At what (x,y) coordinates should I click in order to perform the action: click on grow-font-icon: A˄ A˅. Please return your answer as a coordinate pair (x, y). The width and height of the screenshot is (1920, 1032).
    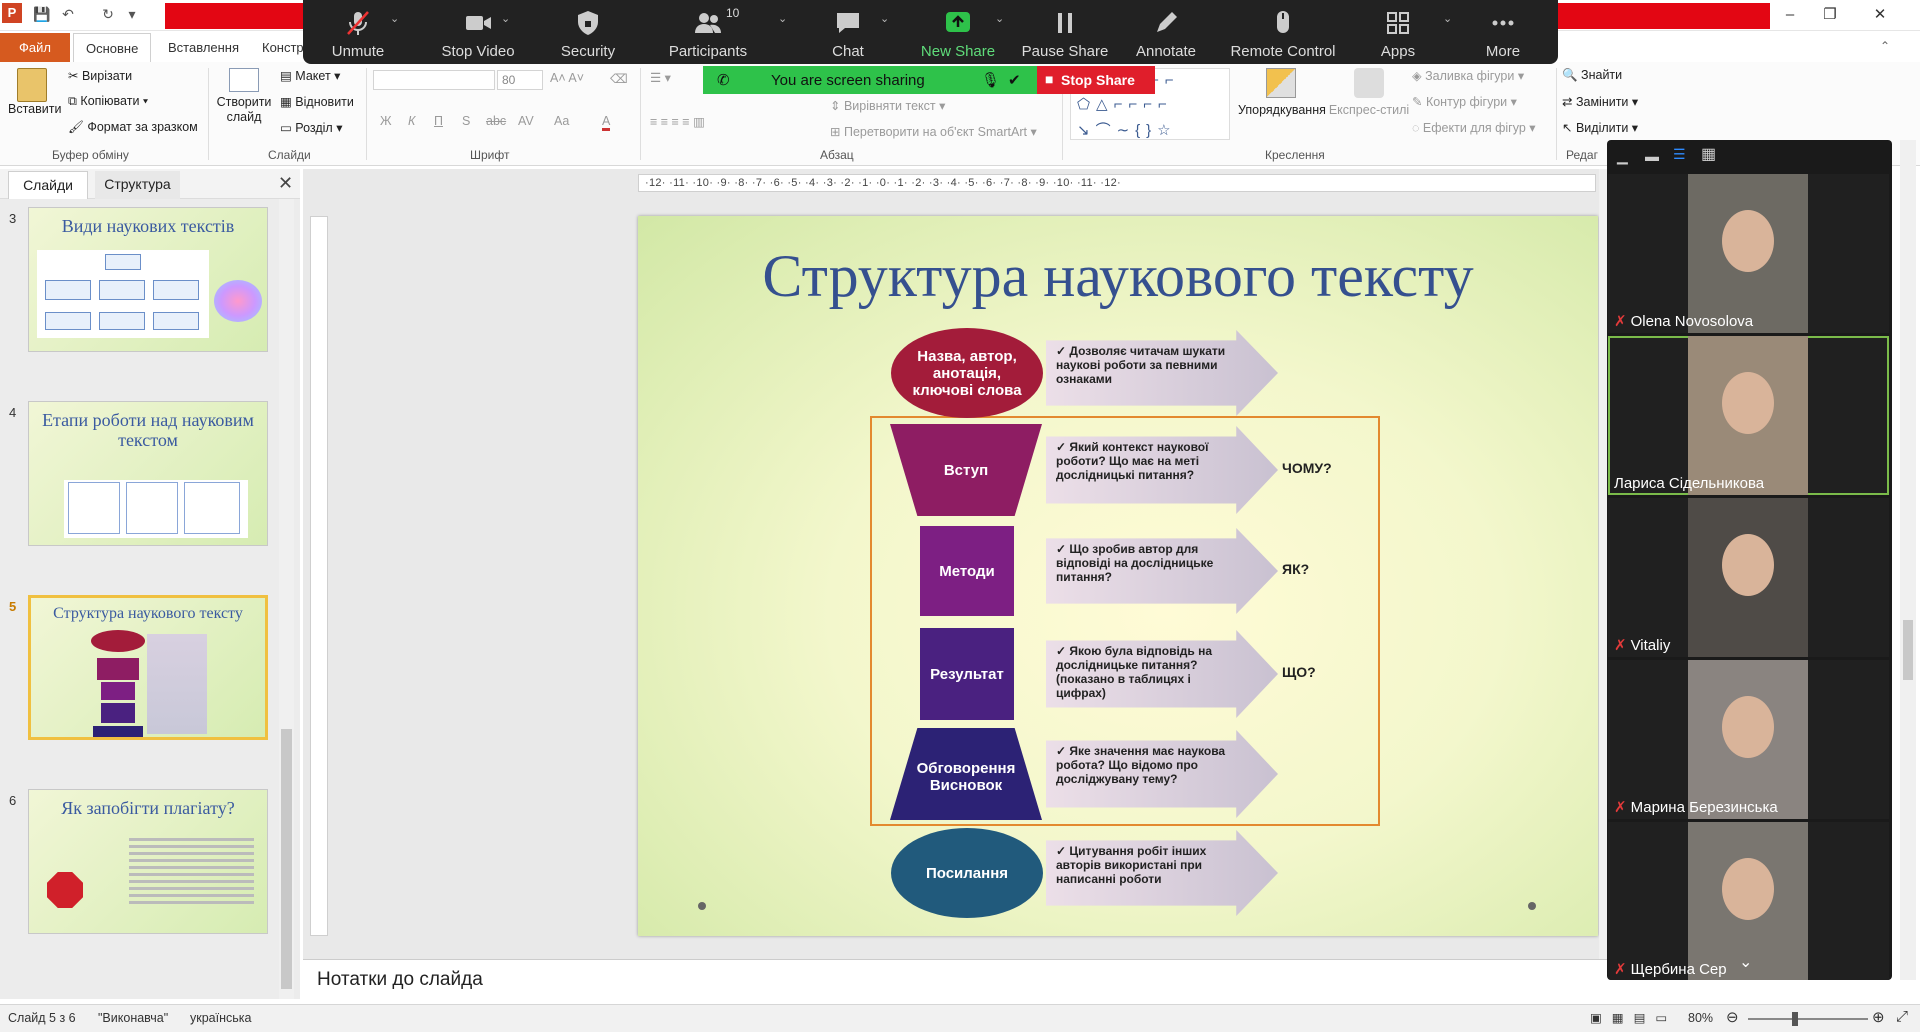
    Looking at the image, I should click on (567, 78).